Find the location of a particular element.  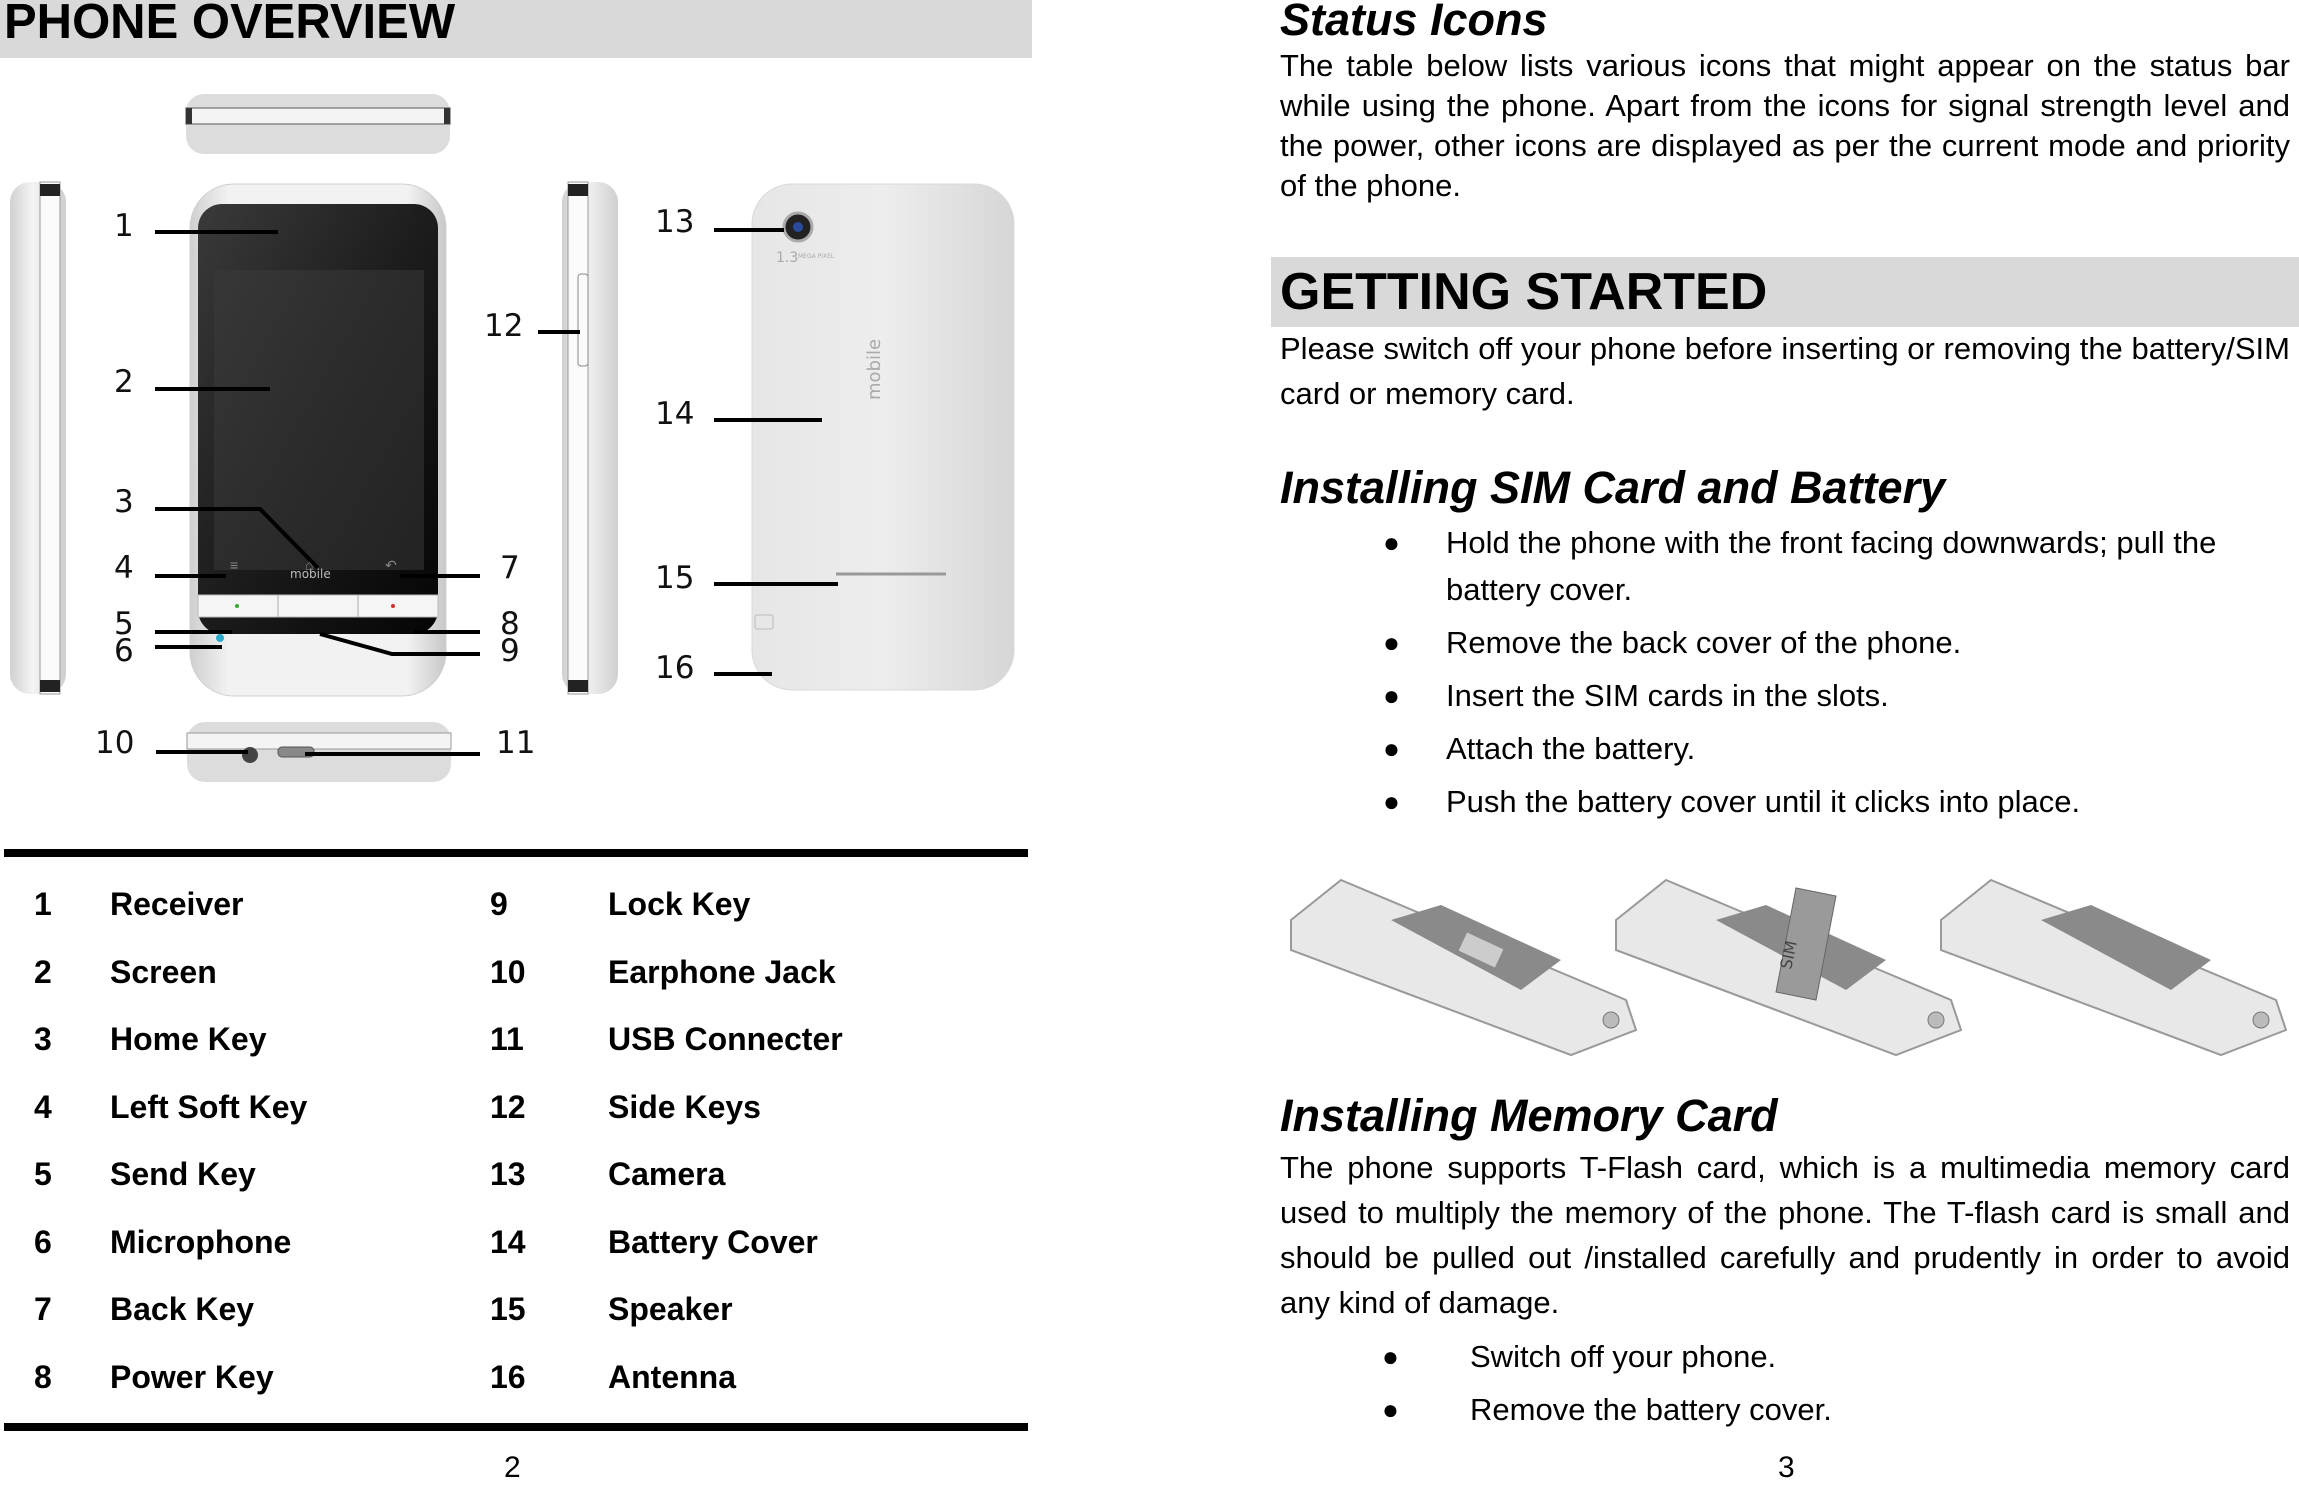

callout-9: 9 is located at coordinates (510, 651).